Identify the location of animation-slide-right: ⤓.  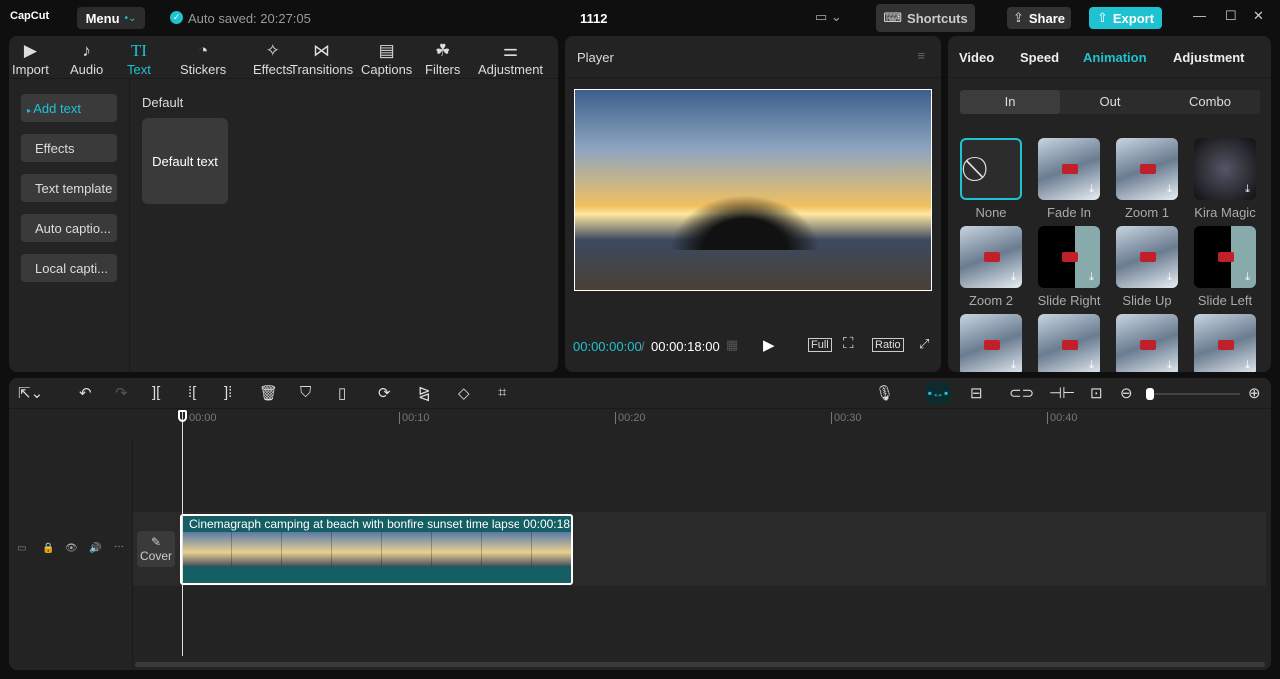
(1069, 257).